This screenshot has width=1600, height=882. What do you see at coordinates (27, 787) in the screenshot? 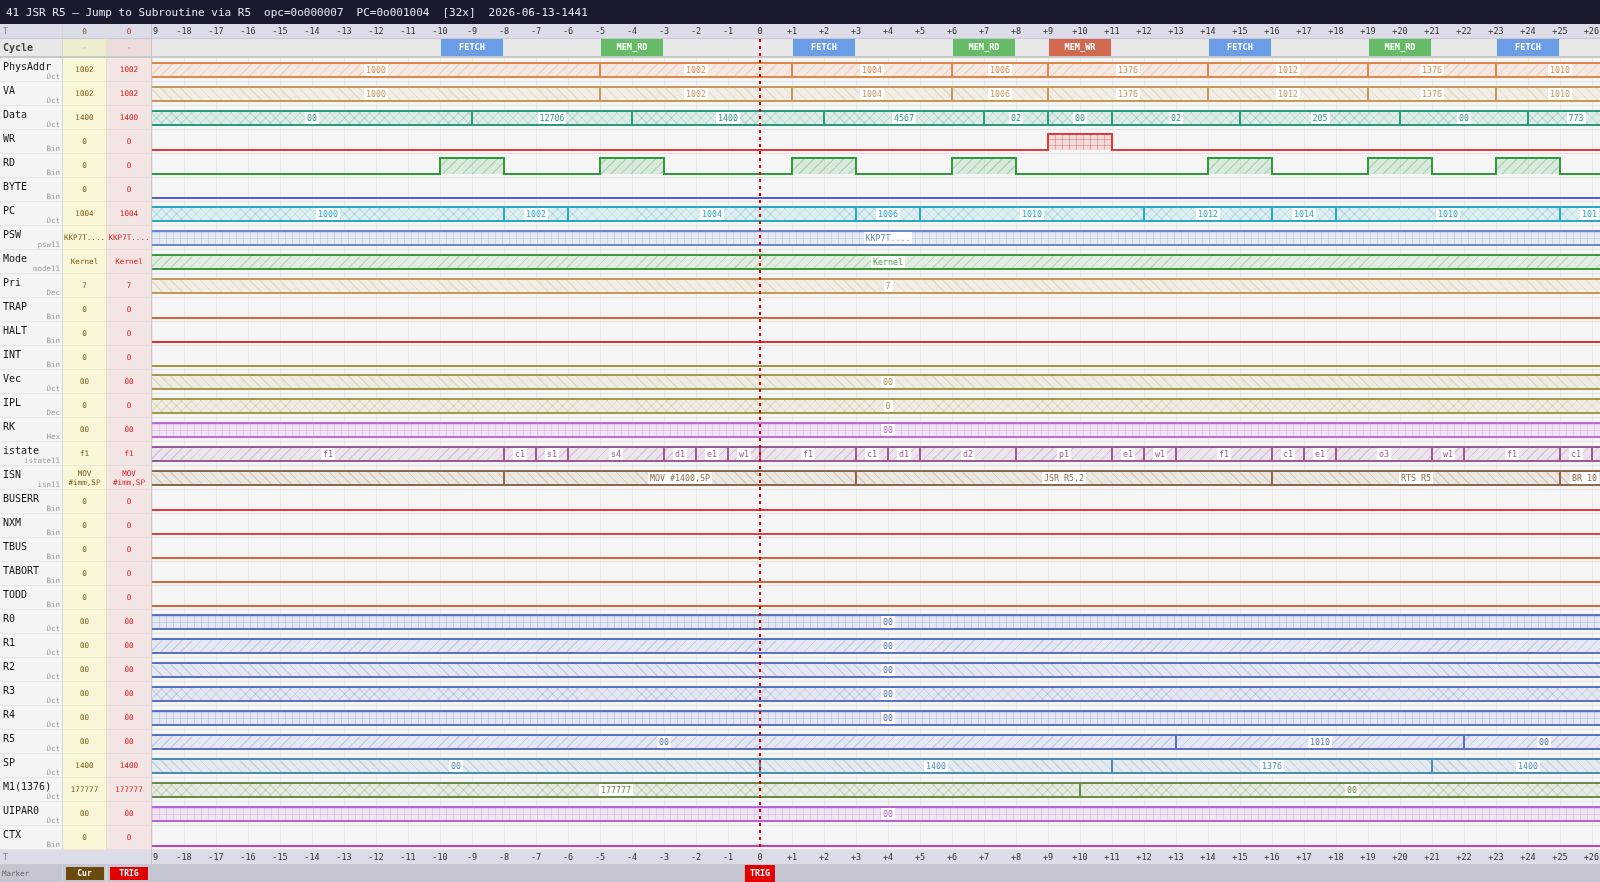
I see `signal-name: M1(1376)` at bounding box center [27, 787].